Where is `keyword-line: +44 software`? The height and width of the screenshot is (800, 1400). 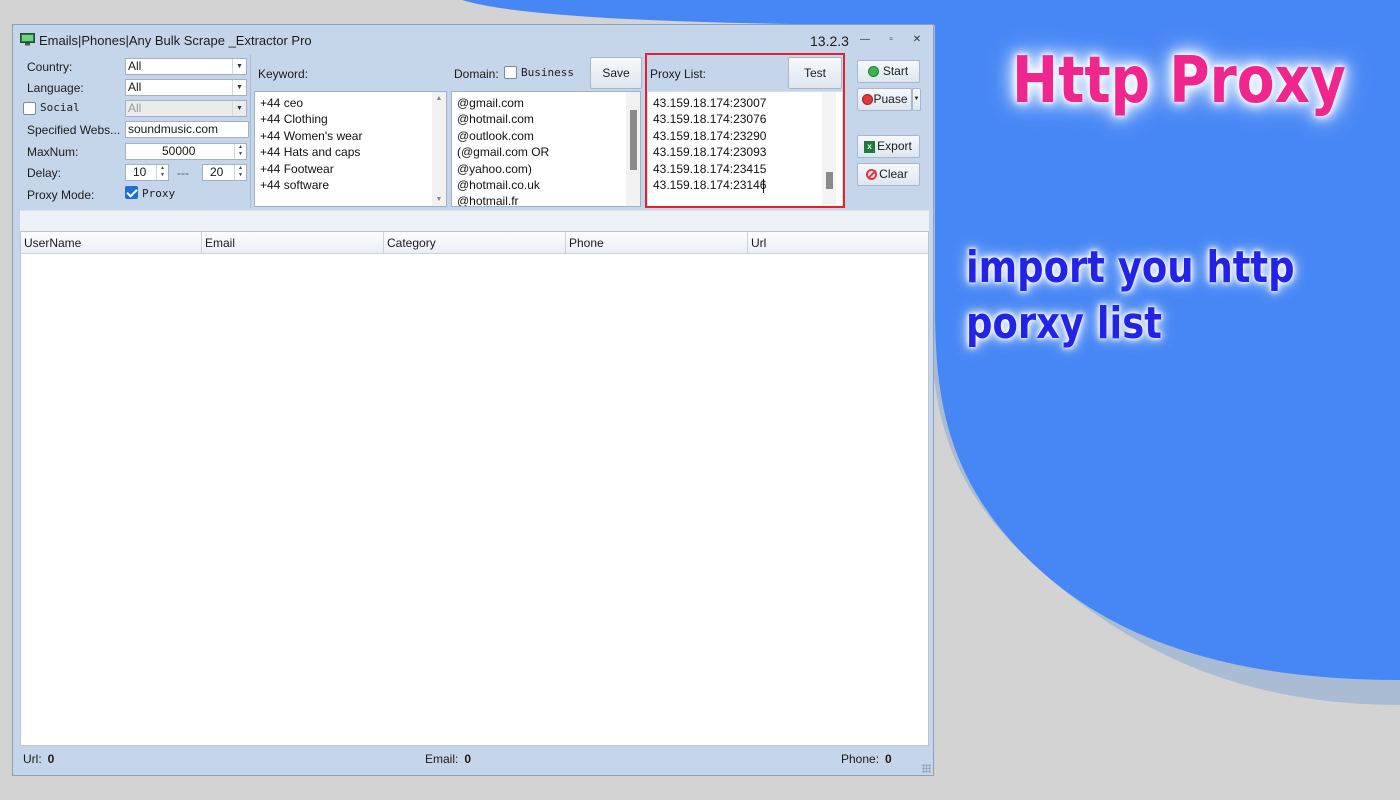 keyword-line: +44 software is located at coordinates (295, 185).